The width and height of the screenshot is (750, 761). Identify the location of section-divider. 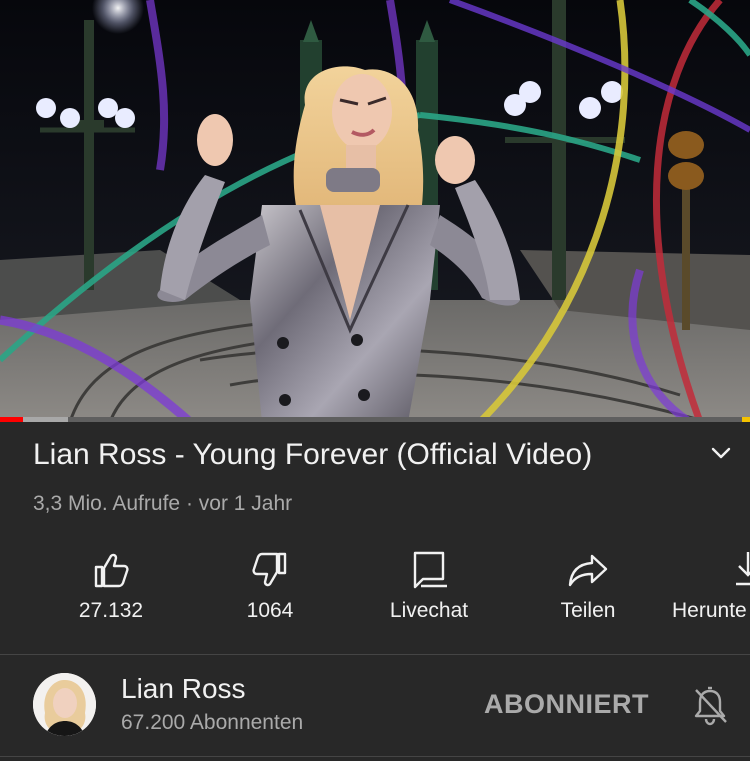
(375, 654).